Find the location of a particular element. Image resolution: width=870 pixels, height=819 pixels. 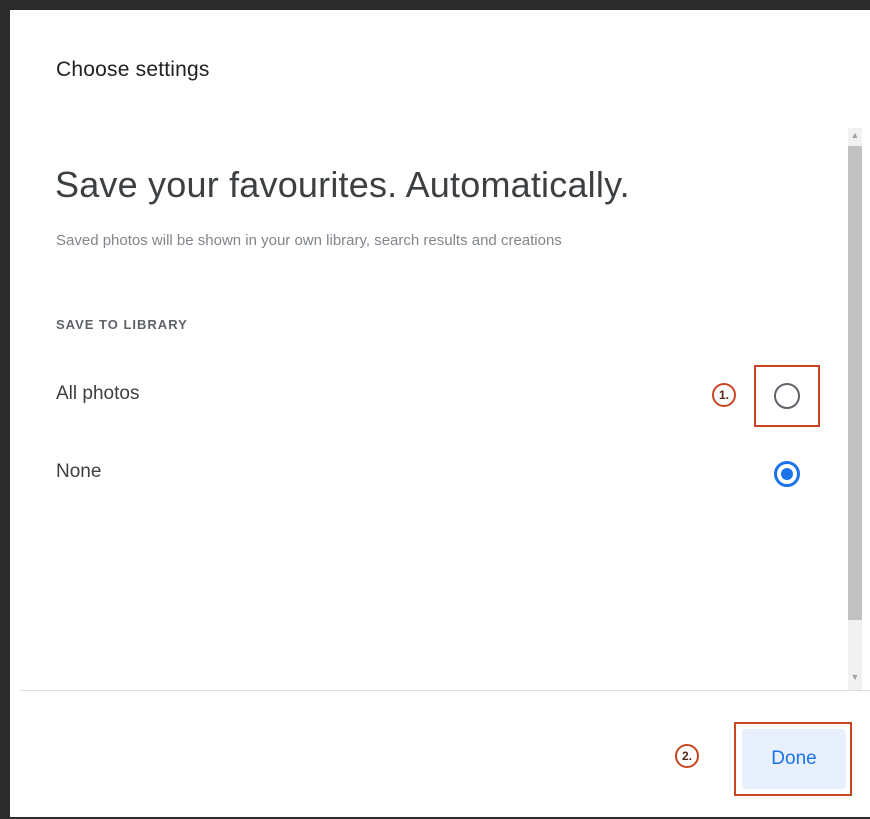

headline: Save your favourites. Automatically. is located at coordinates (342, 184).